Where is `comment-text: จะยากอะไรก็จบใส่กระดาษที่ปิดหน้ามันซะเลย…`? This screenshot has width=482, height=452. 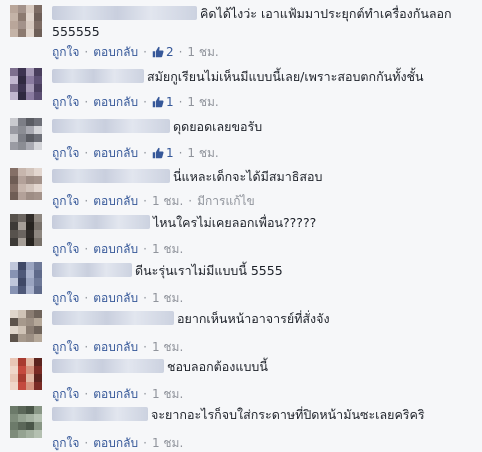 comment-text: จะยากอะไรก็จบใส่กระดาษที่ปิดหน้ามันซะเลย… is located at coordinates (288, 414).